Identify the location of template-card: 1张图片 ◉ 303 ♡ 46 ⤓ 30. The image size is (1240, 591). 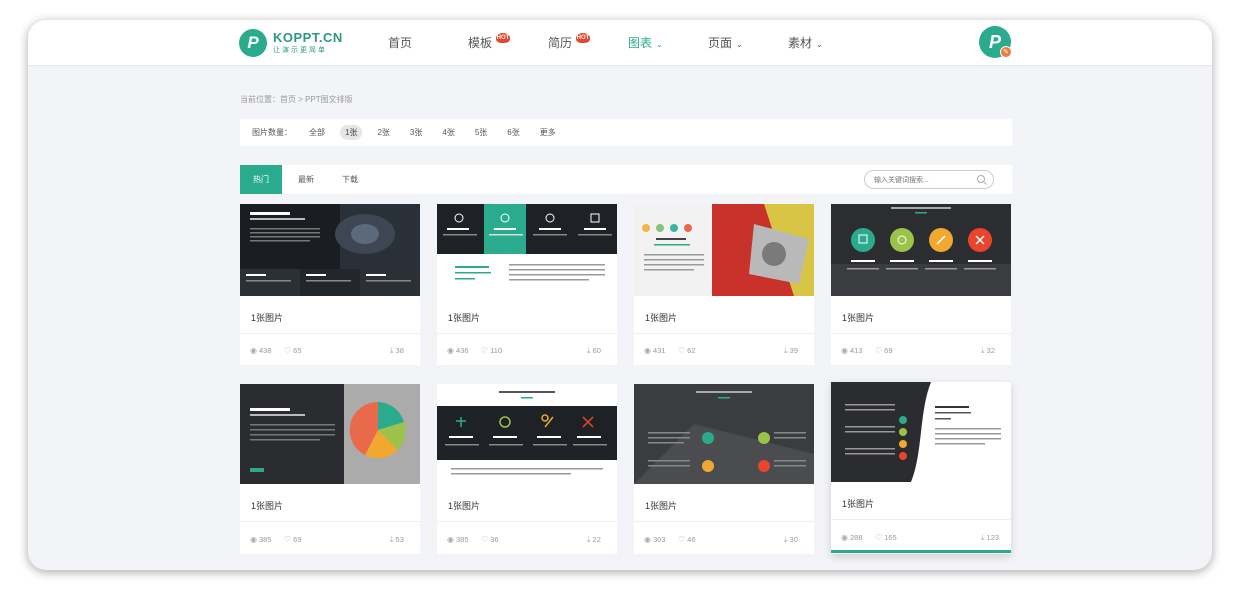
(724, 469).